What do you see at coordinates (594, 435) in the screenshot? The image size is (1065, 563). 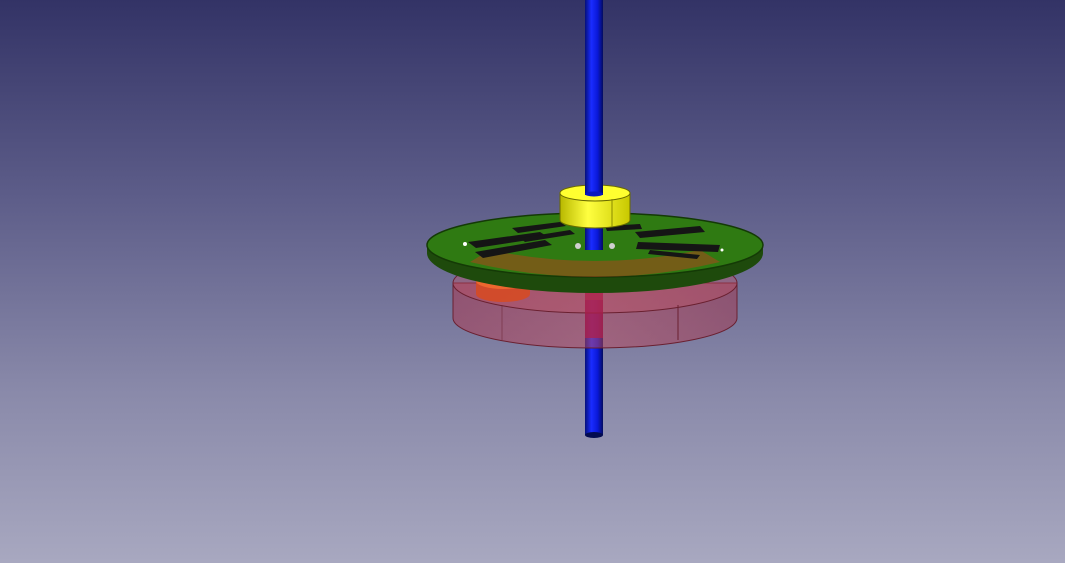 I see `shaft-tip` at bounding box center [594, 435].